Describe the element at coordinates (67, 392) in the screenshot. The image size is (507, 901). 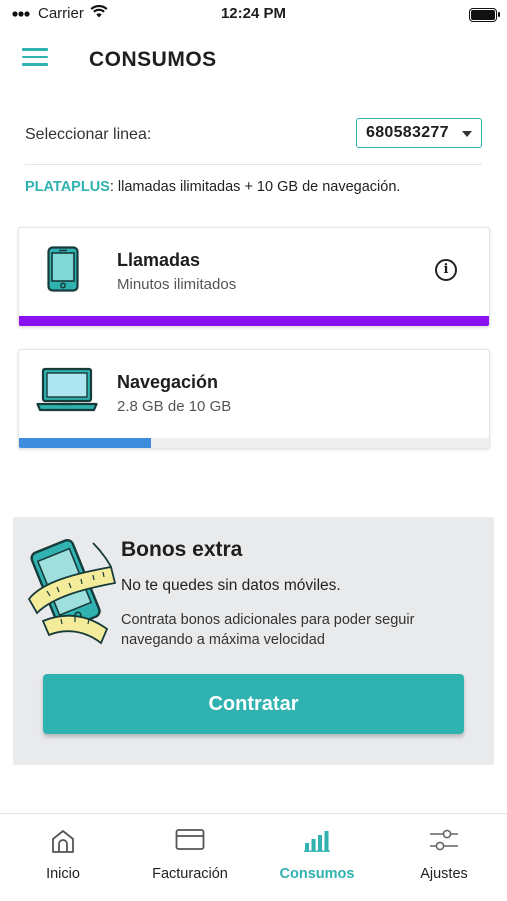
I see `laptop-icon` at that location.